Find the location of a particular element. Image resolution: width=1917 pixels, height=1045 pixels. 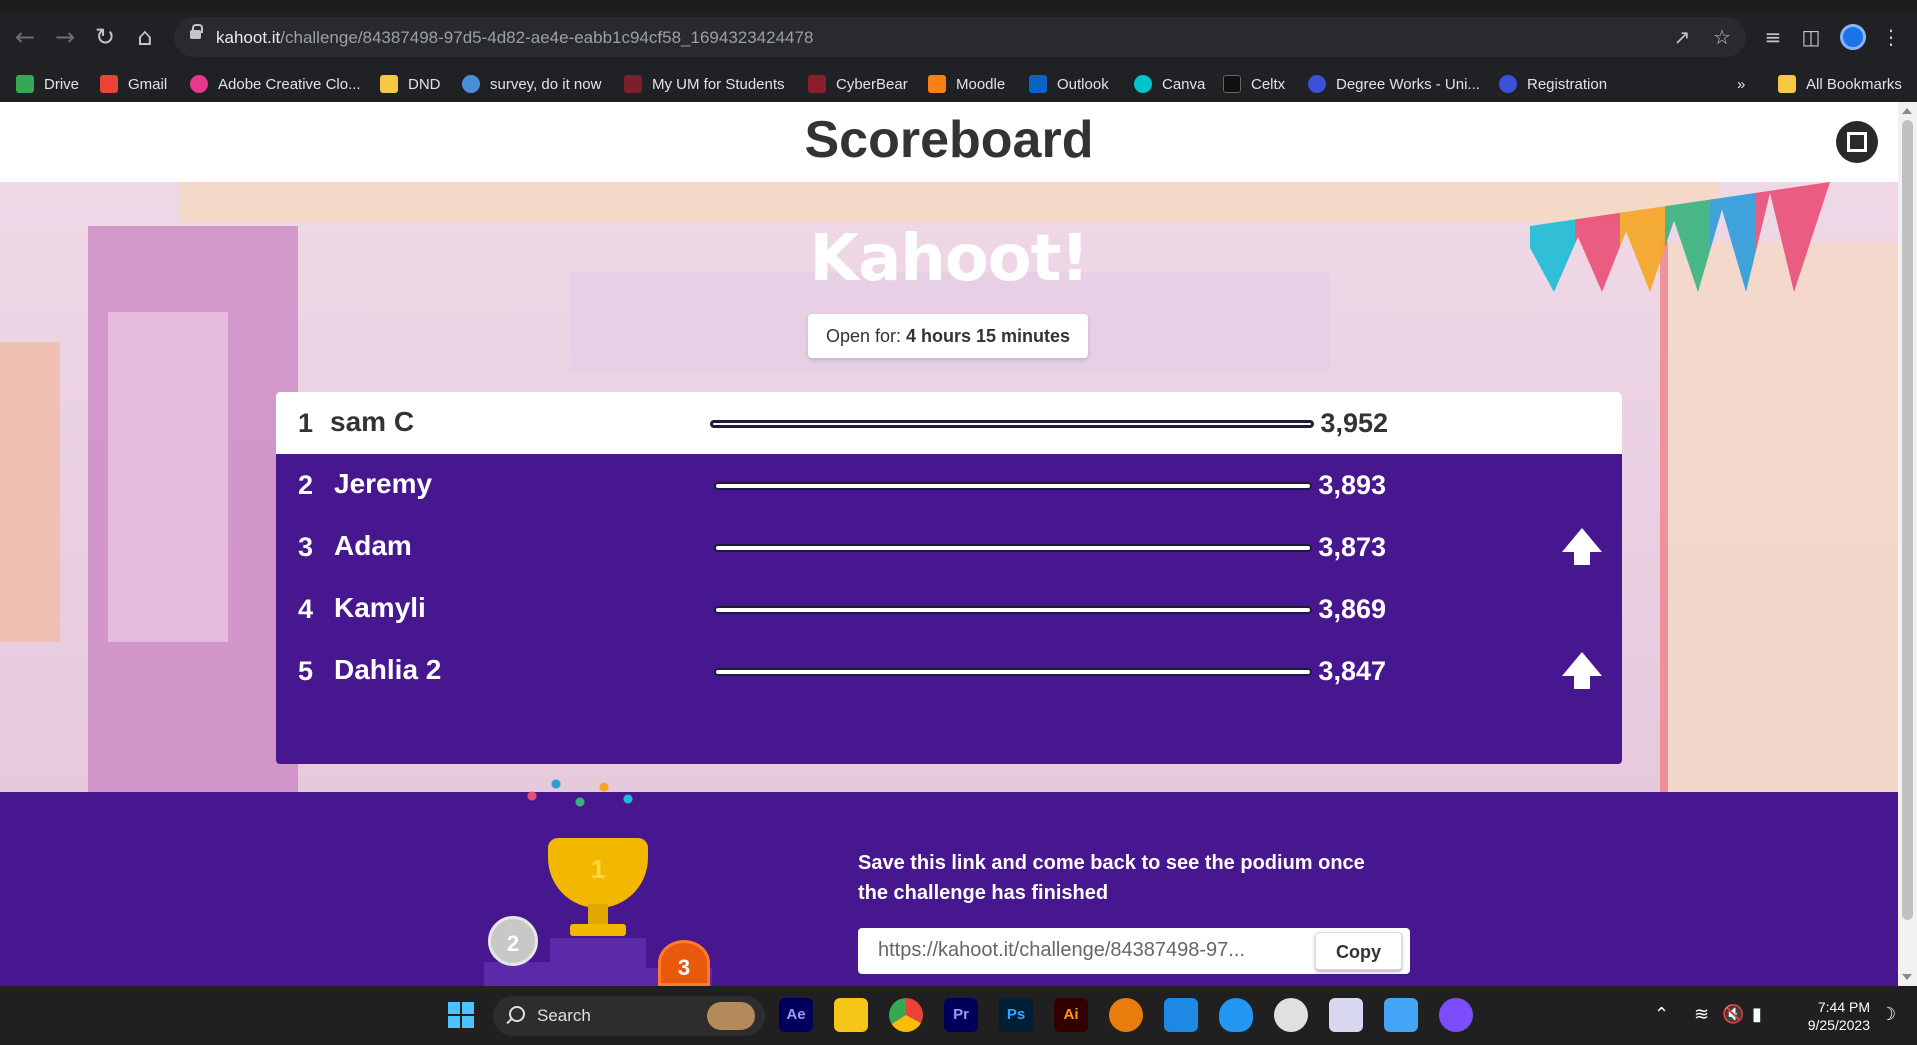

bookmark-drive: Drive is located at coordinates (47, 84).